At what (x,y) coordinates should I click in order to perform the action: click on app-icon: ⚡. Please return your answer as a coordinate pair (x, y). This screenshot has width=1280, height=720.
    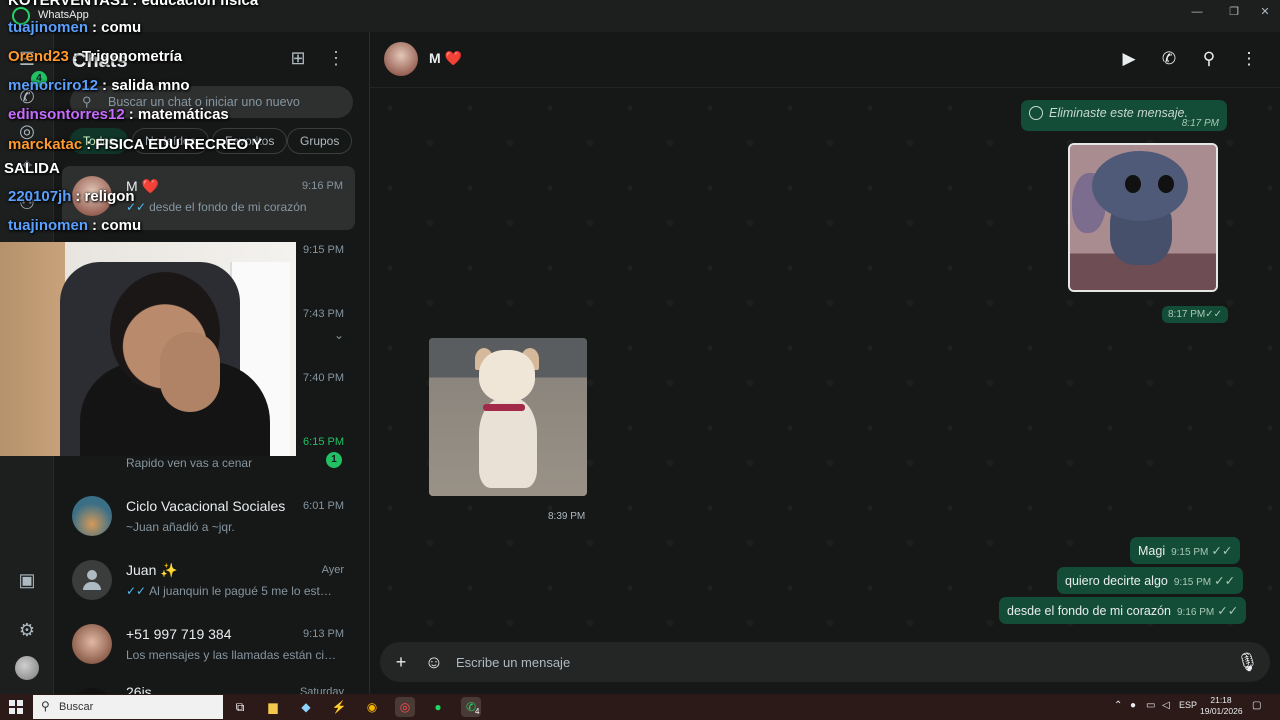
    Looking at the image, I should click on (339, 707).